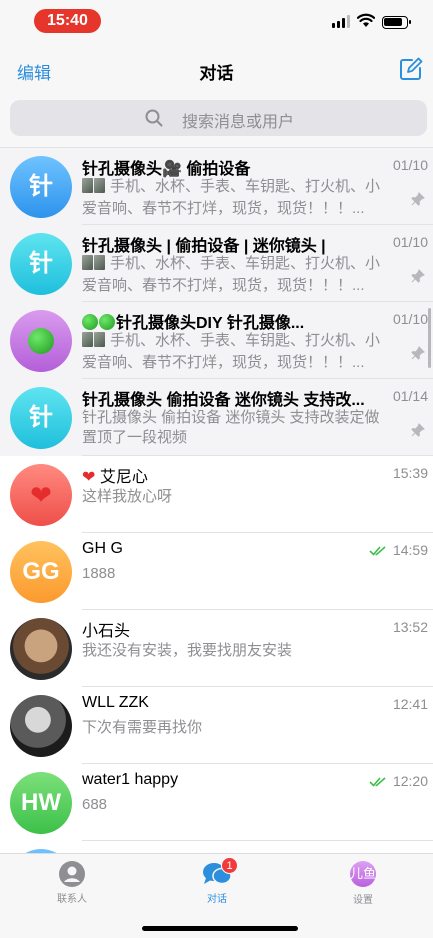 The height and width of the screenshot is (938, 433). I want to click on page-title: 对话, so click(216, 73).